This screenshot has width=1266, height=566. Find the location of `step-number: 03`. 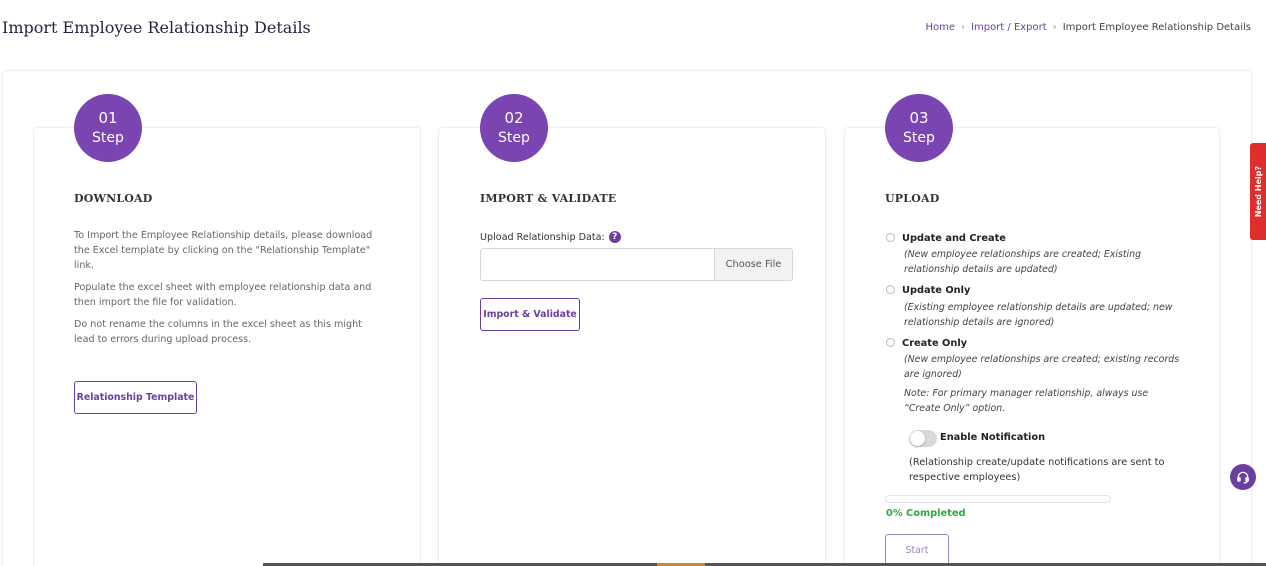

step-number: 03 is located at coordinates (919, 118).